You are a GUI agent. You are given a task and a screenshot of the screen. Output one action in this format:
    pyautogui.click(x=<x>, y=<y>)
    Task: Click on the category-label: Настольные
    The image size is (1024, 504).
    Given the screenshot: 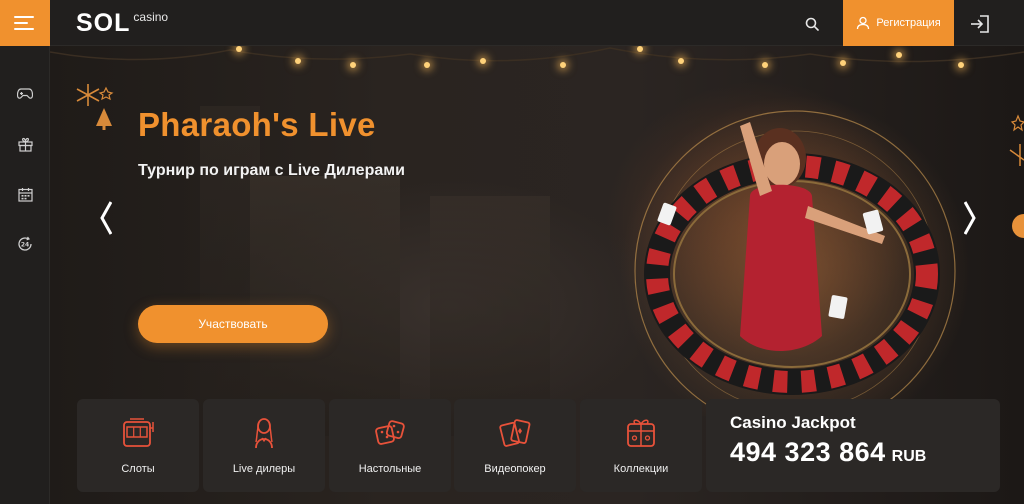 What is the action you would take?
    pyautogui.click(x=390, y=469)
    